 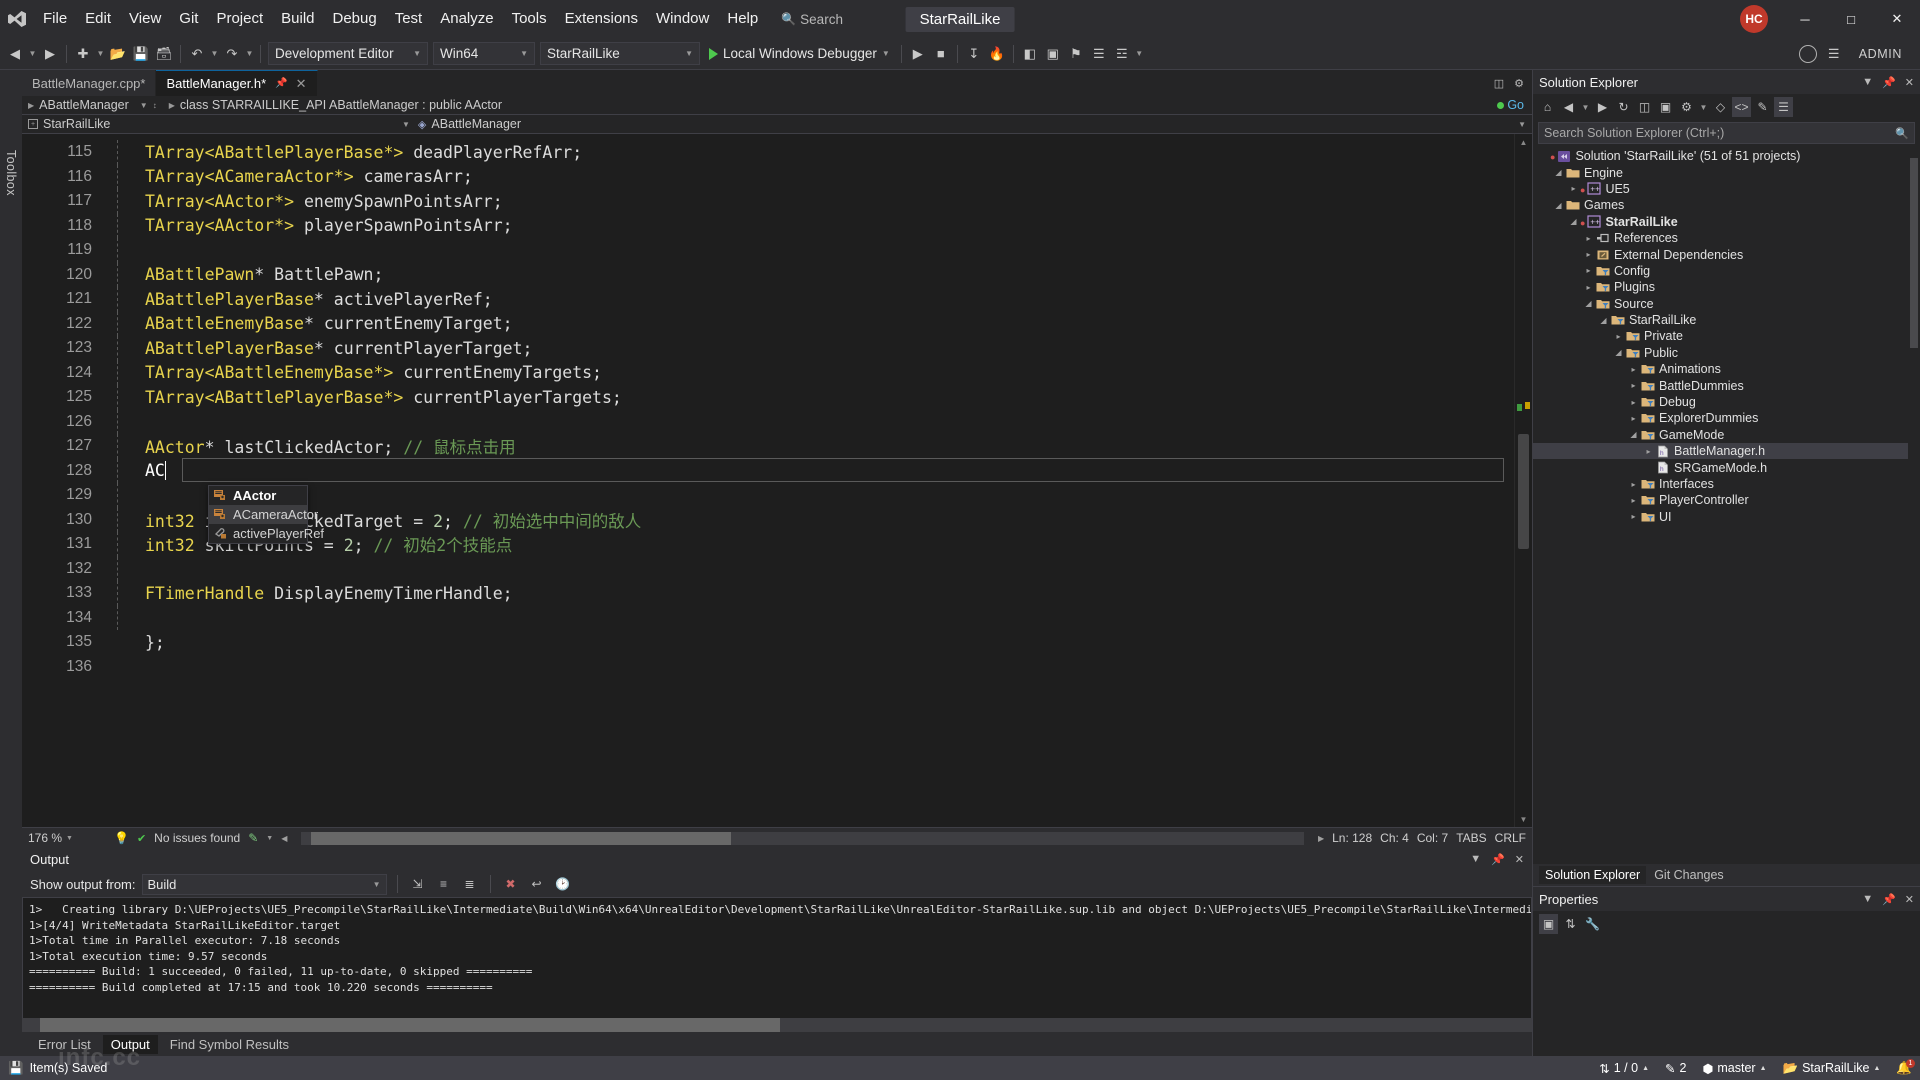 What do you see at coordinates (1726, 402) in the screenshot?
I see `solution-tree-item: ▸ Debug` at bounding box center [1726, 402].